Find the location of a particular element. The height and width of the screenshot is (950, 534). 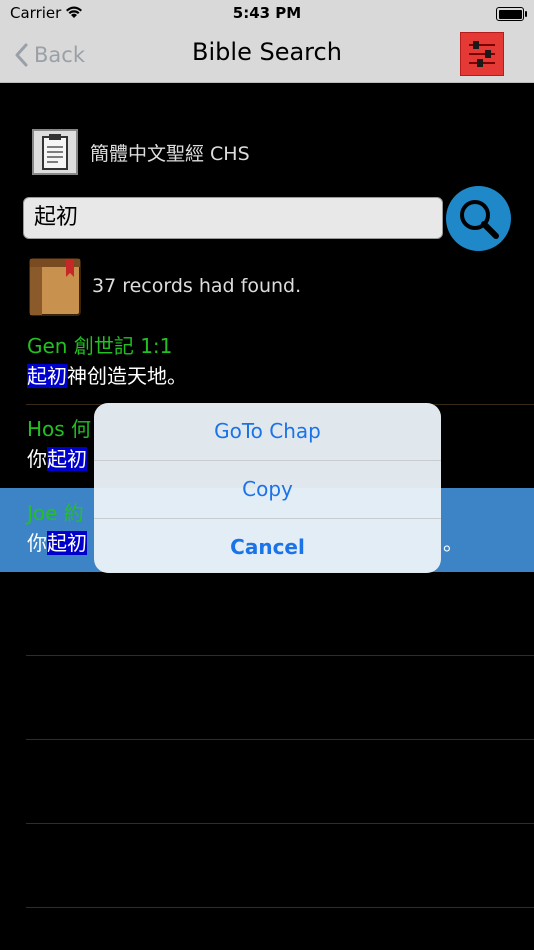

verse-text: 起初神创造天地。 is located at coordinates (107, 376).